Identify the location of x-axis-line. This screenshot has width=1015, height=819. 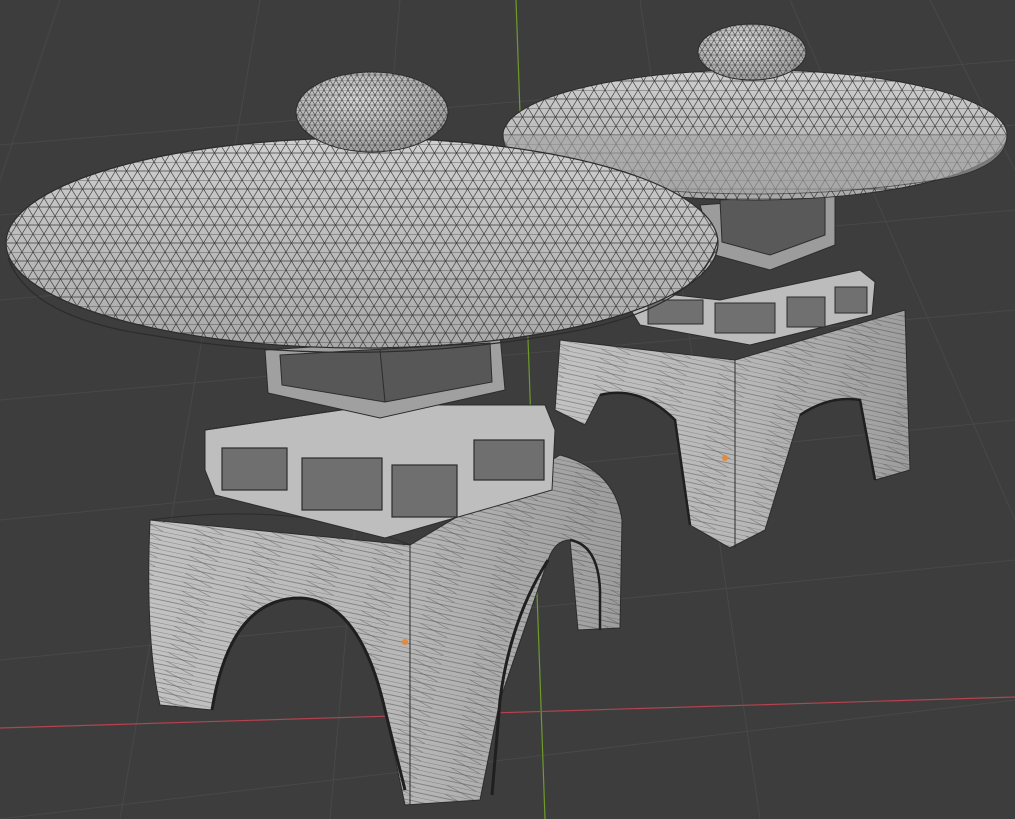
(507, 712).